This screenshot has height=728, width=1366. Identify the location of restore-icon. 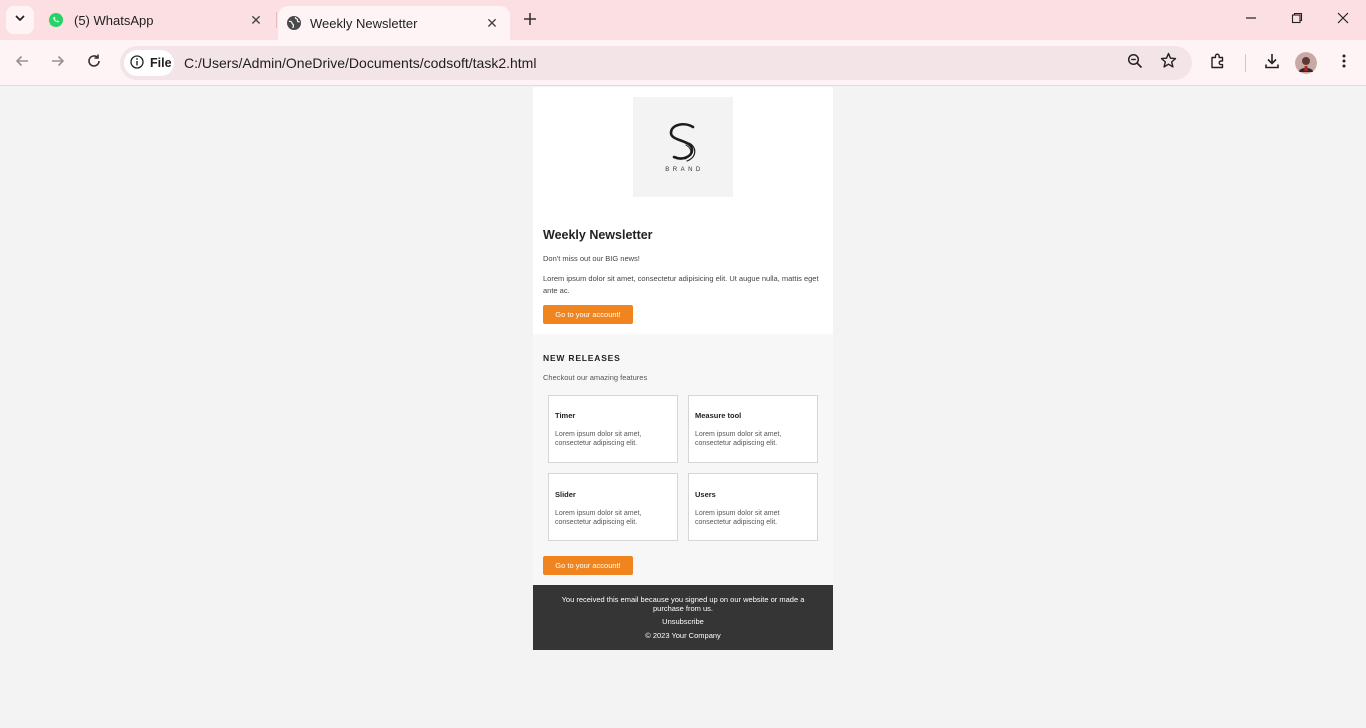
(1297, 20).